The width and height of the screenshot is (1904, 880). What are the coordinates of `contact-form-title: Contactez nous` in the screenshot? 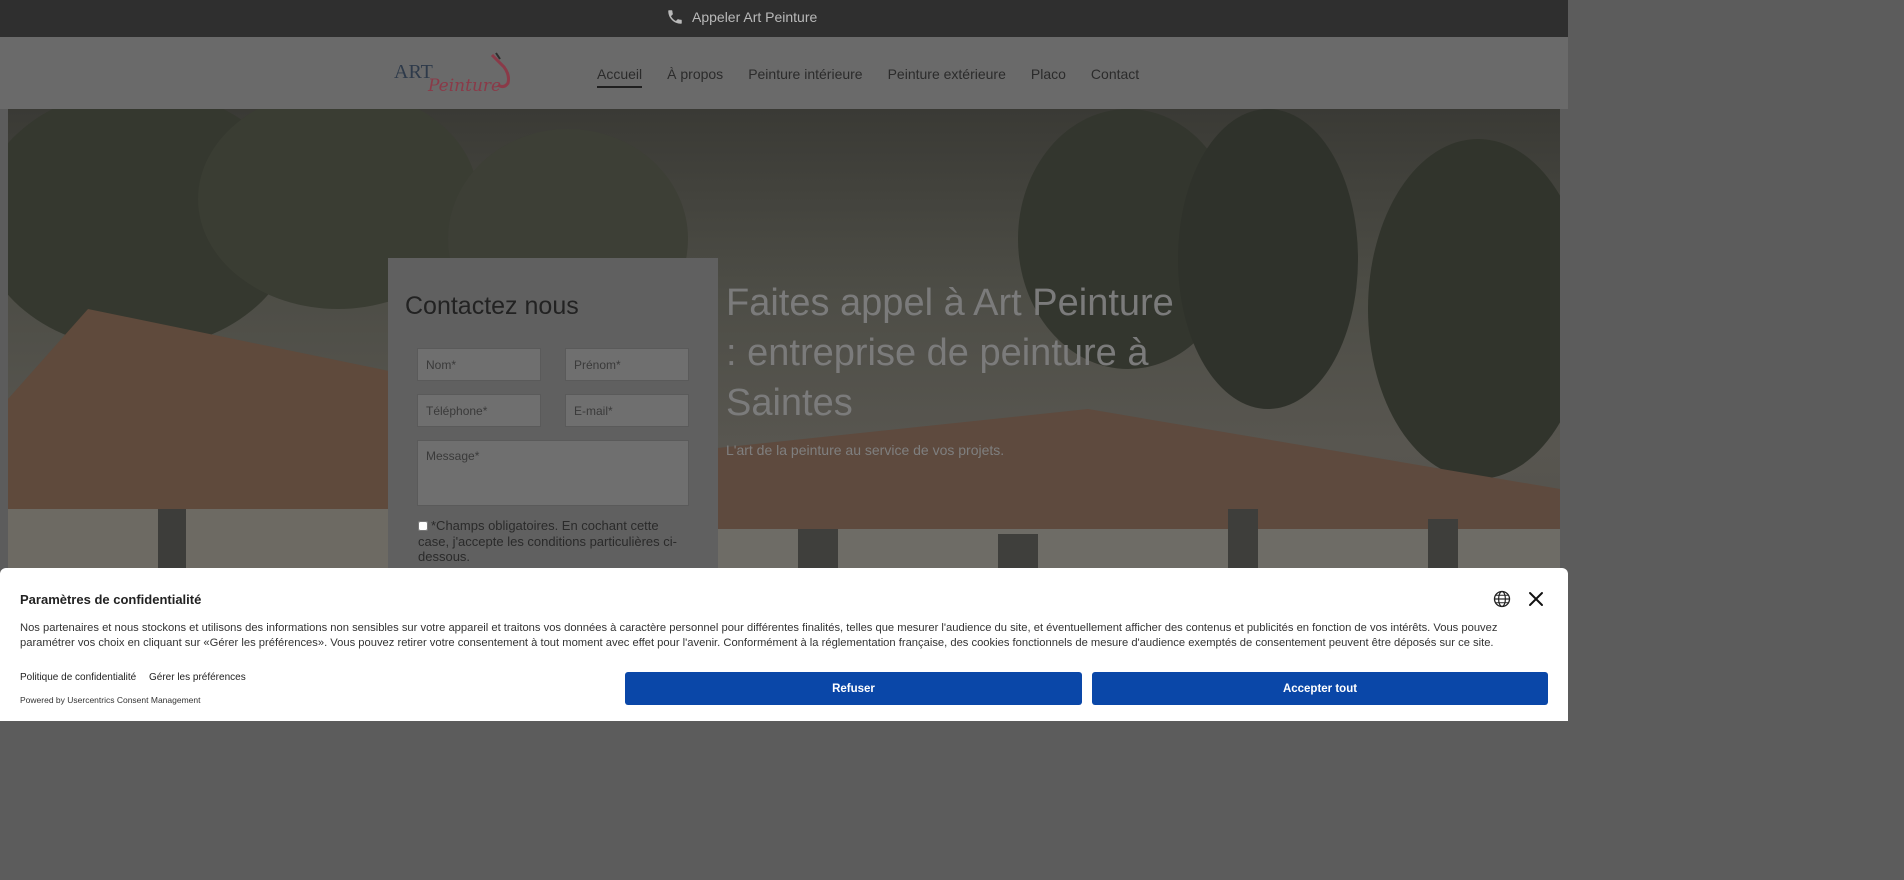 It's located at (492, 306).